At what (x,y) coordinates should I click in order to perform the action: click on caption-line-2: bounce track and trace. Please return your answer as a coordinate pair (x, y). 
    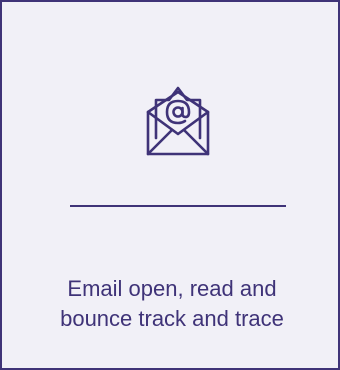
    Looking at the image, I should click on (172, 318).